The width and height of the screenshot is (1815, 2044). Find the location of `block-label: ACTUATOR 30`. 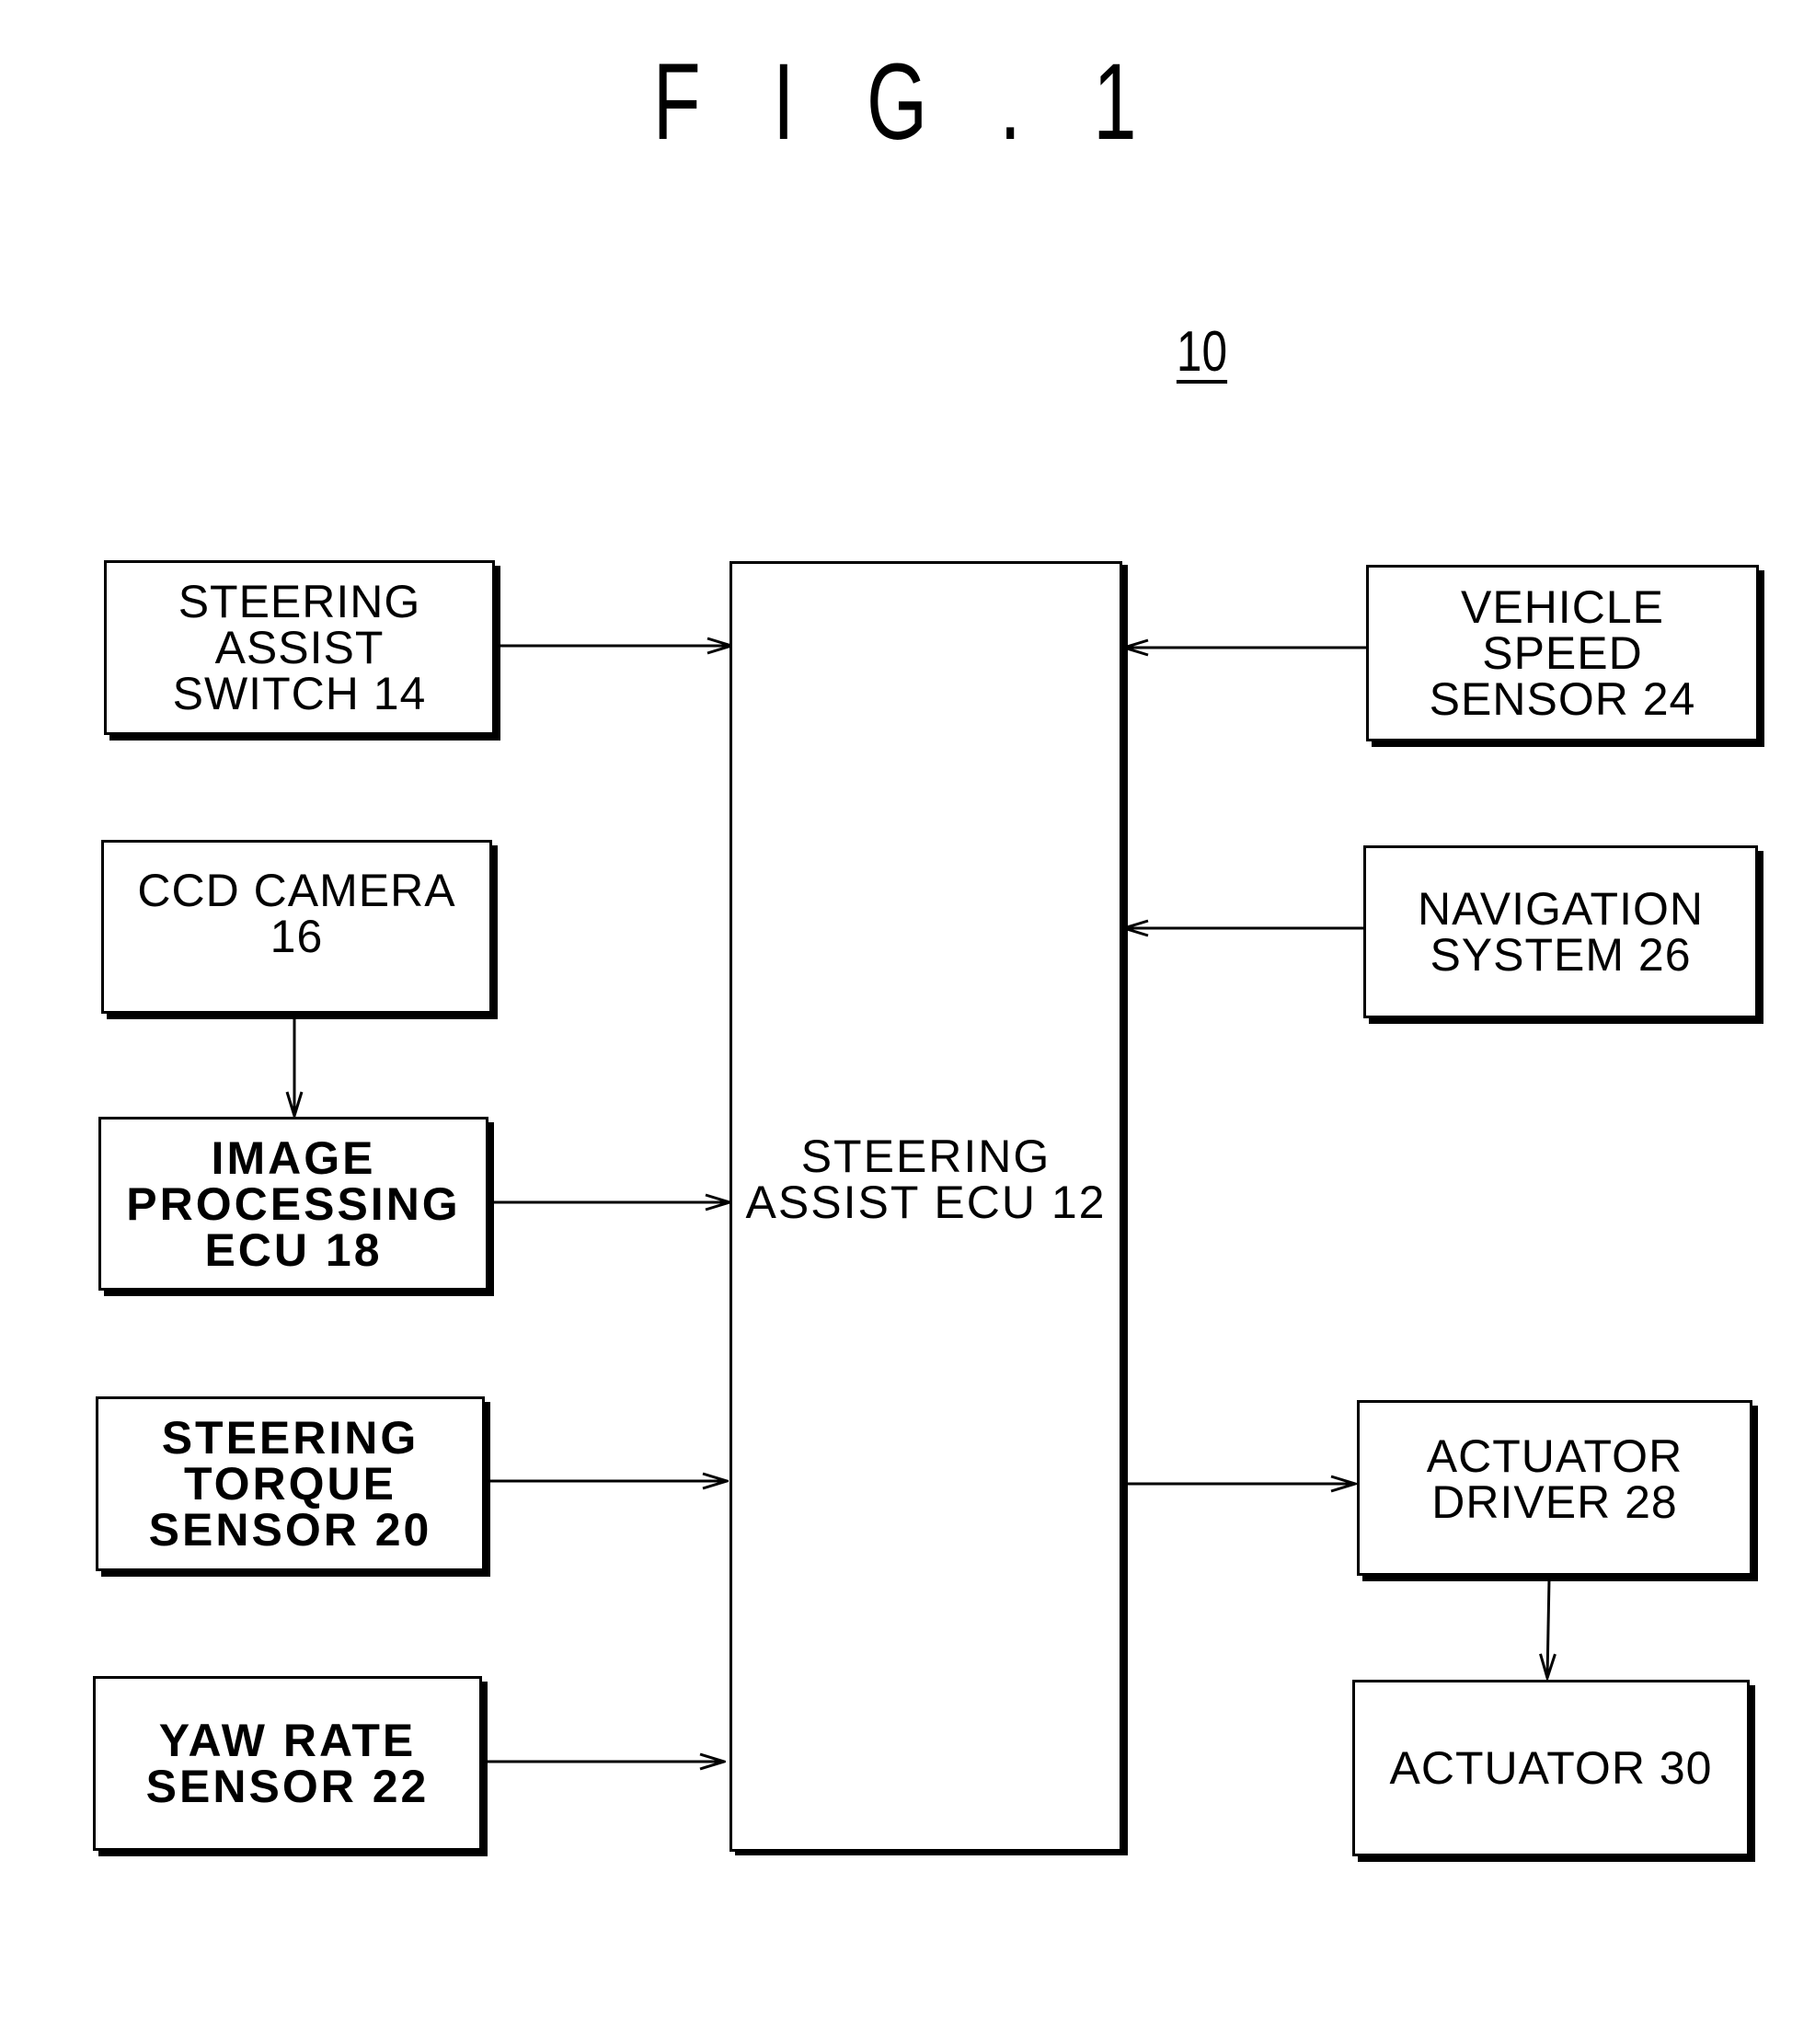

block-label: ACTUATOR 30 is located at coordinates (1551, 1768).